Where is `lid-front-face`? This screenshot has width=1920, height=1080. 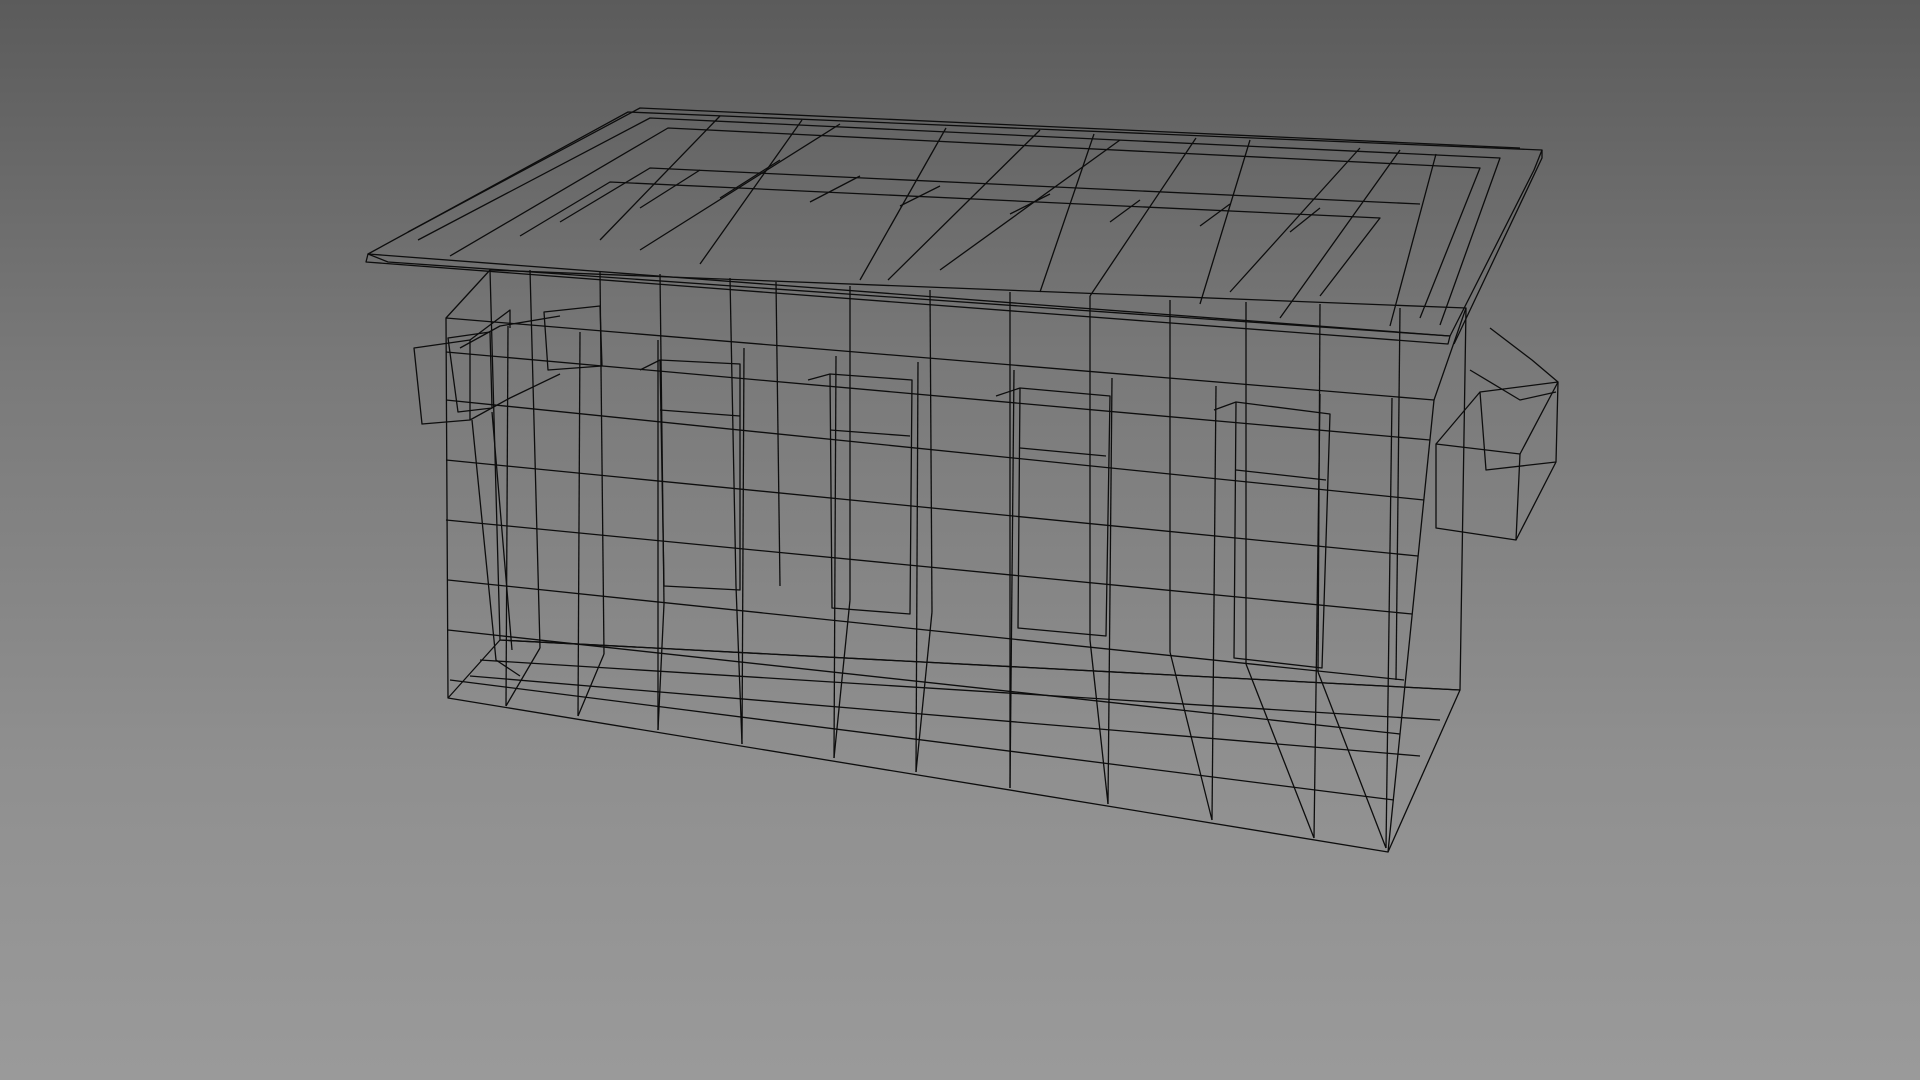
lid-front-face is located at coordinates (908, 299).